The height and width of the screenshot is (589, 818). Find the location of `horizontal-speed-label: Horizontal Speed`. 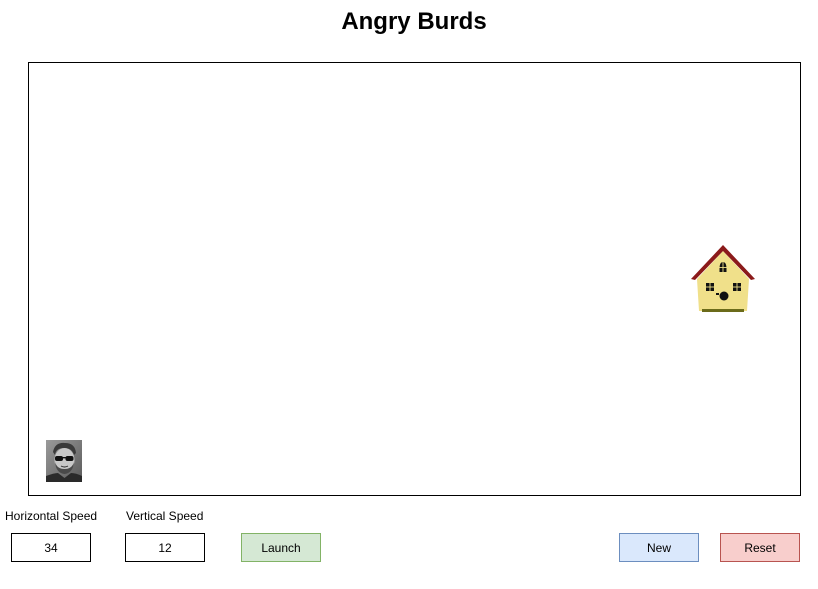

horizontal-speed-label: Horizontal Speed is located at coordinates (51, 516).